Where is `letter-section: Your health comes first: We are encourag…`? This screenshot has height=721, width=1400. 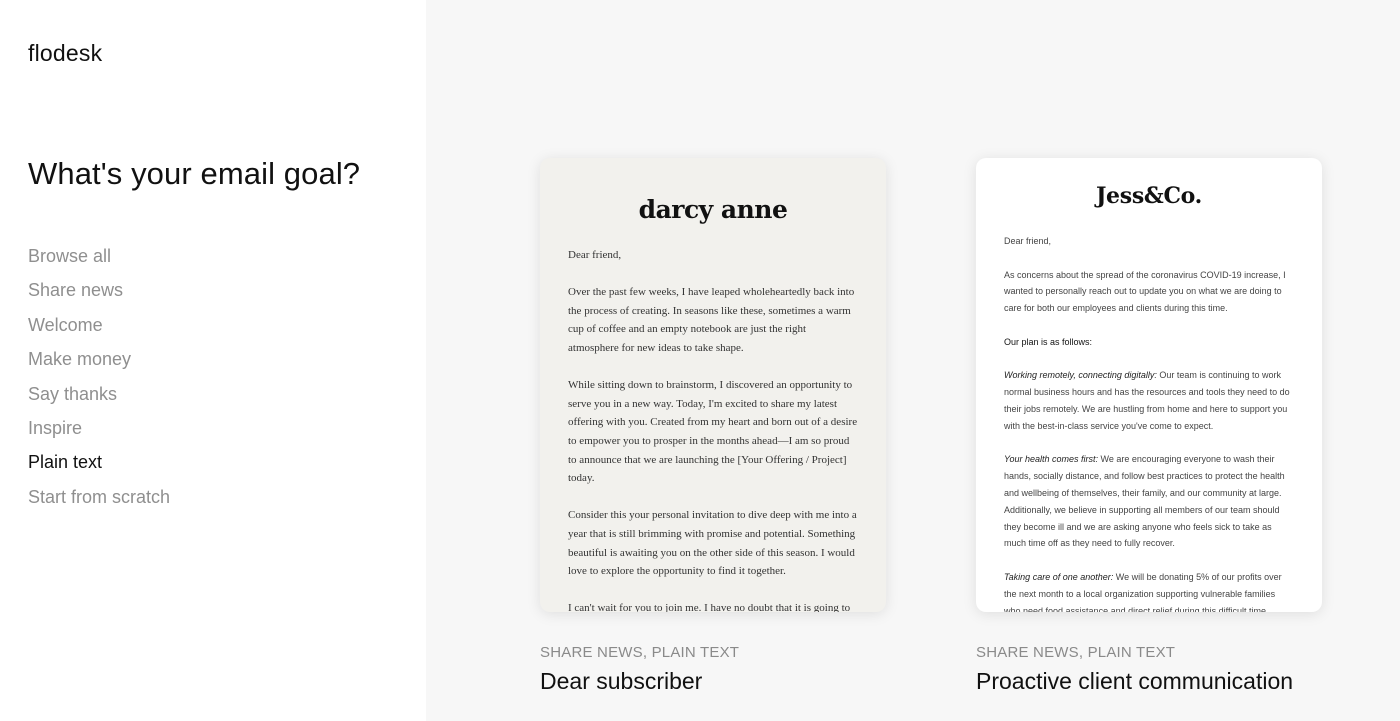 letter-section: Your health comes first: We are encourag… is located at coordinates (1149, 501).